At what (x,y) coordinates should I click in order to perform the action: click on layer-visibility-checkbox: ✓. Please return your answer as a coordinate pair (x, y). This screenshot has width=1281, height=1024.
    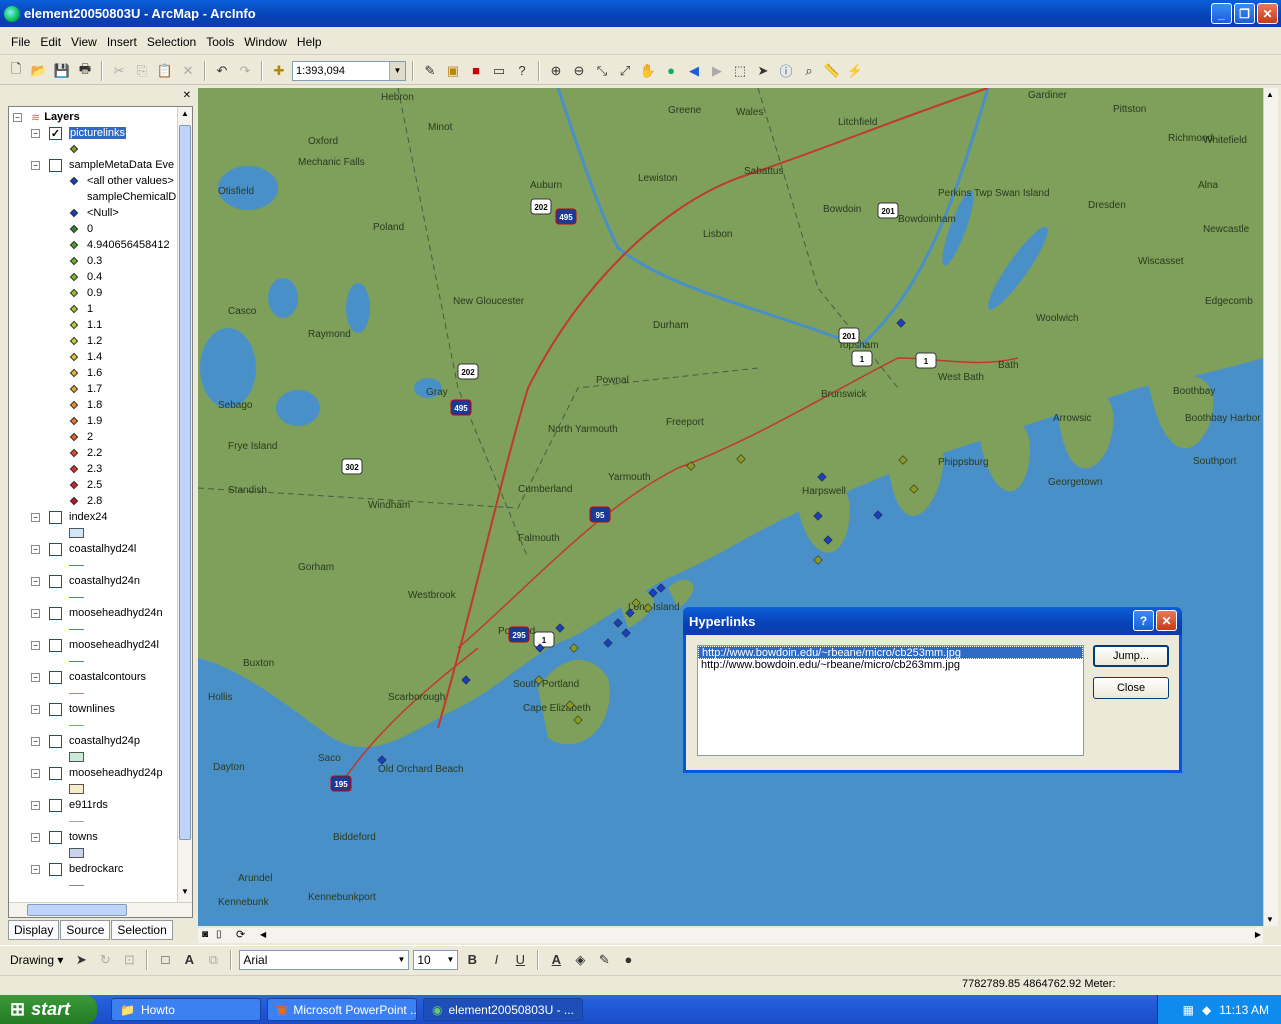
    Looking at the image, I should click on (55, 133).